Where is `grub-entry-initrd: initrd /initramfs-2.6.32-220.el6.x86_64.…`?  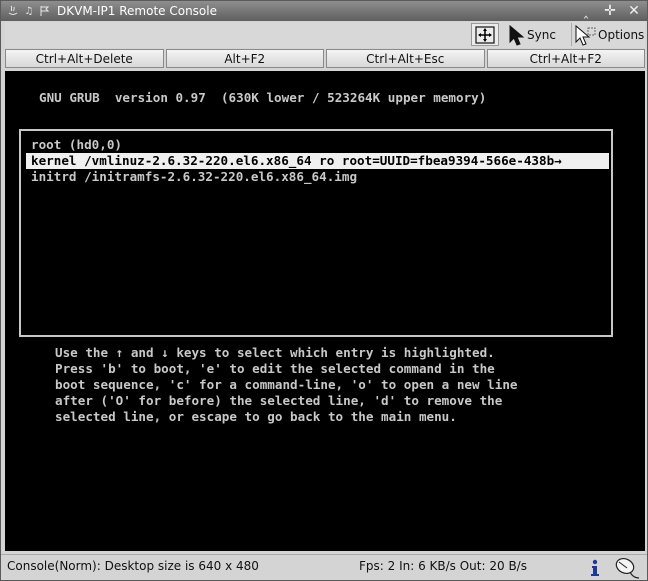
grub-entry-initrd: initrd /initramfs-2.6.32-220.el6.x86_64.… is located at coordinates (194, 177).